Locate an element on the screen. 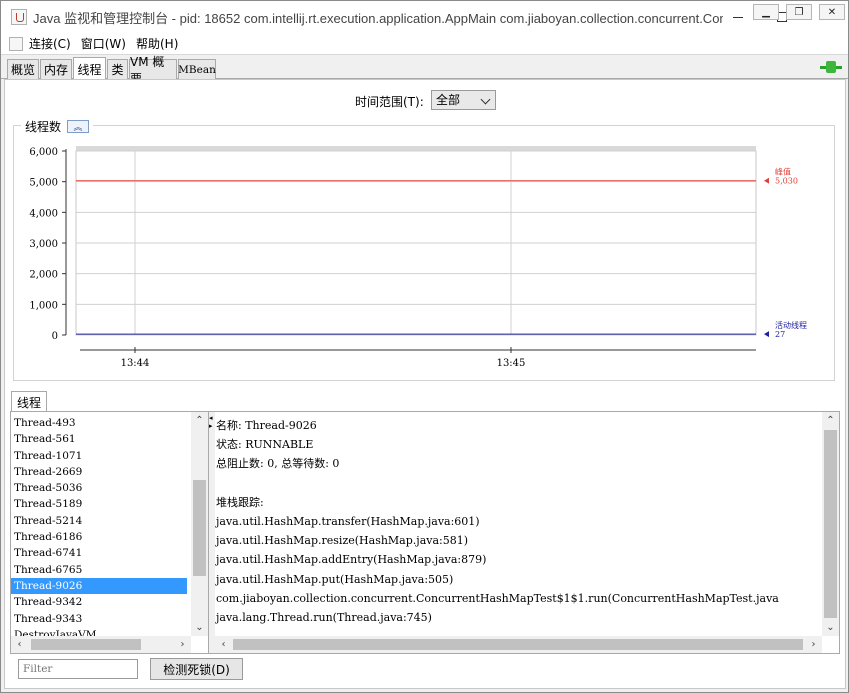 The width and height of the screenshot is (849, 693). thread-list-item: Thread-5036 is located at coordinates (99, 488).